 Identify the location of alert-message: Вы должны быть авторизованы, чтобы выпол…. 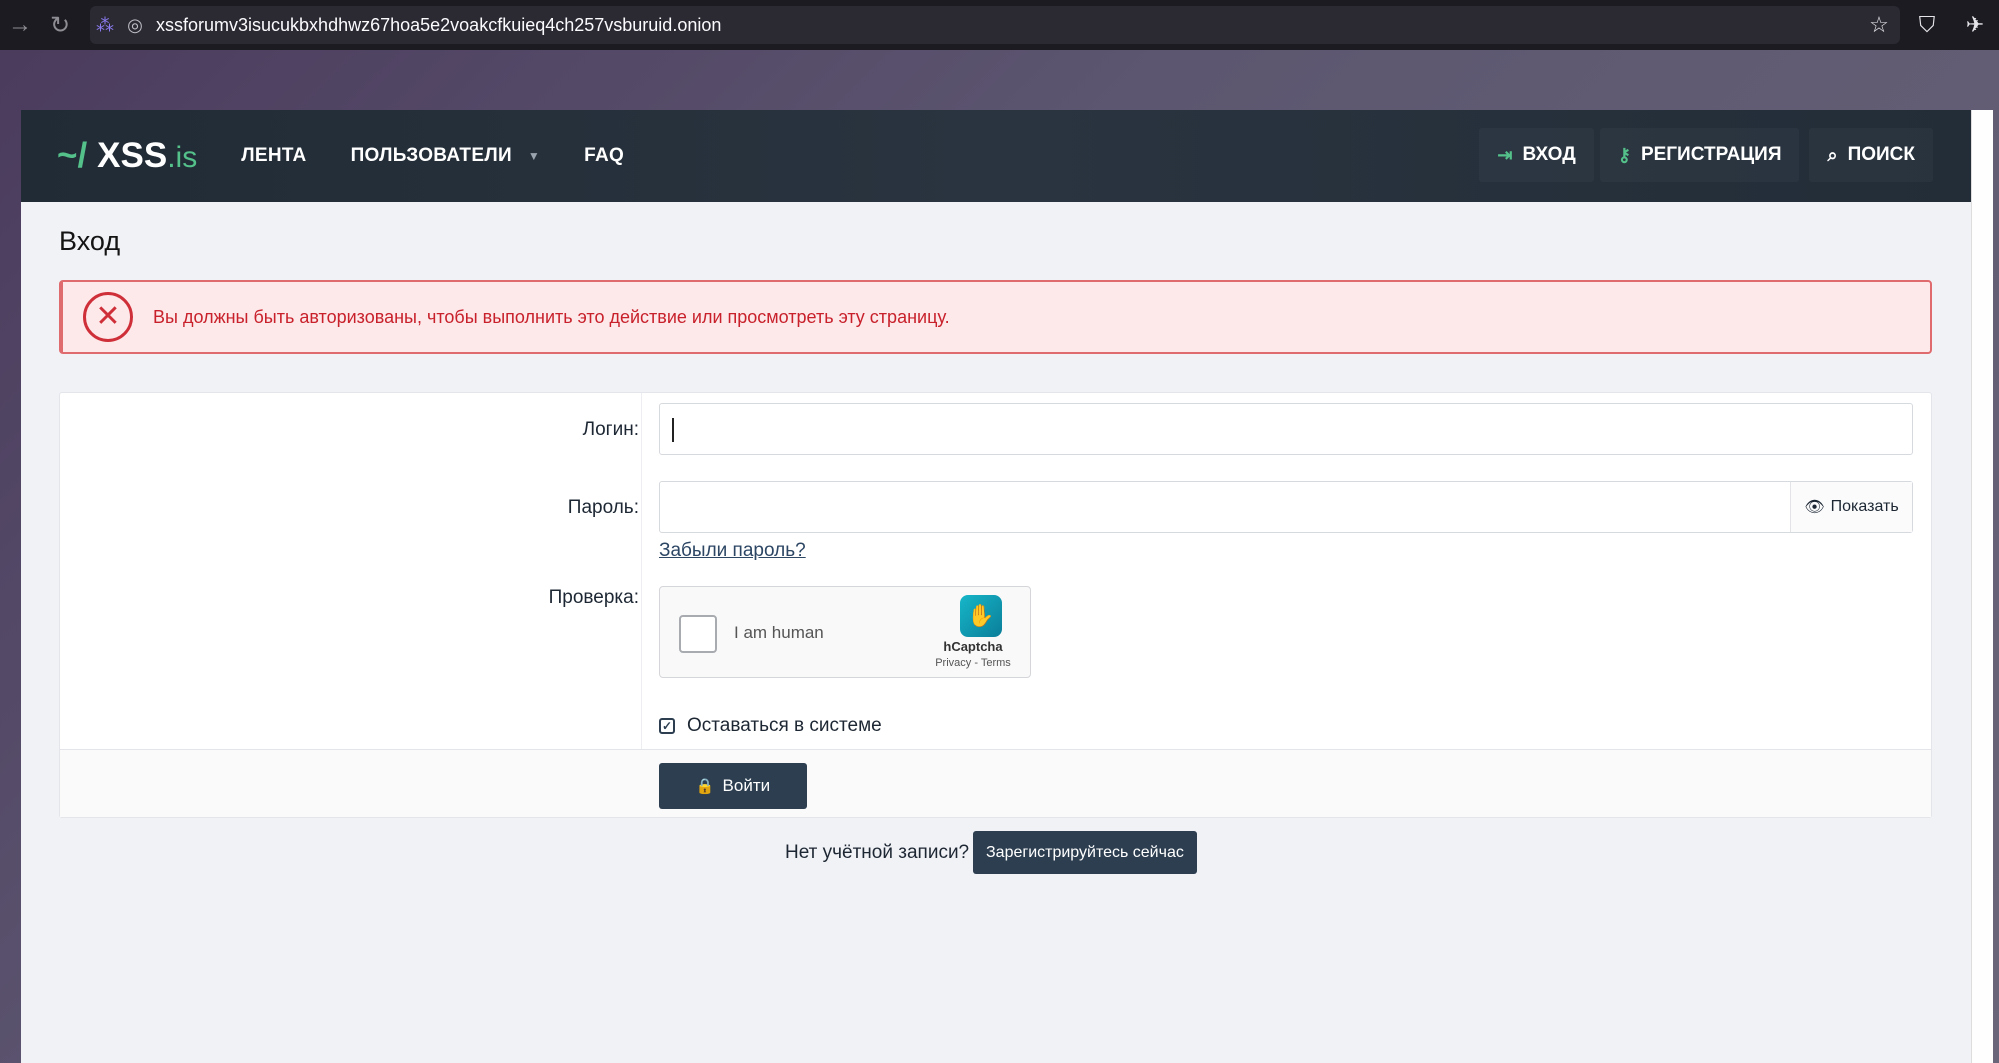
(551, 316).